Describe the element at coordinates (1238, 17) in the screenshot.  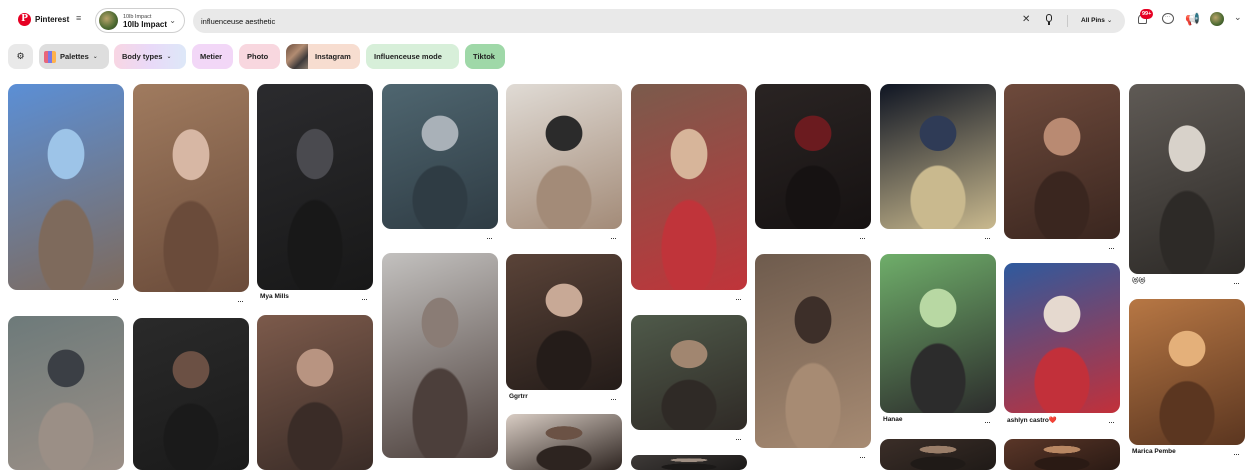
I see `account-chevron-down-icon: ⌄` at that location.